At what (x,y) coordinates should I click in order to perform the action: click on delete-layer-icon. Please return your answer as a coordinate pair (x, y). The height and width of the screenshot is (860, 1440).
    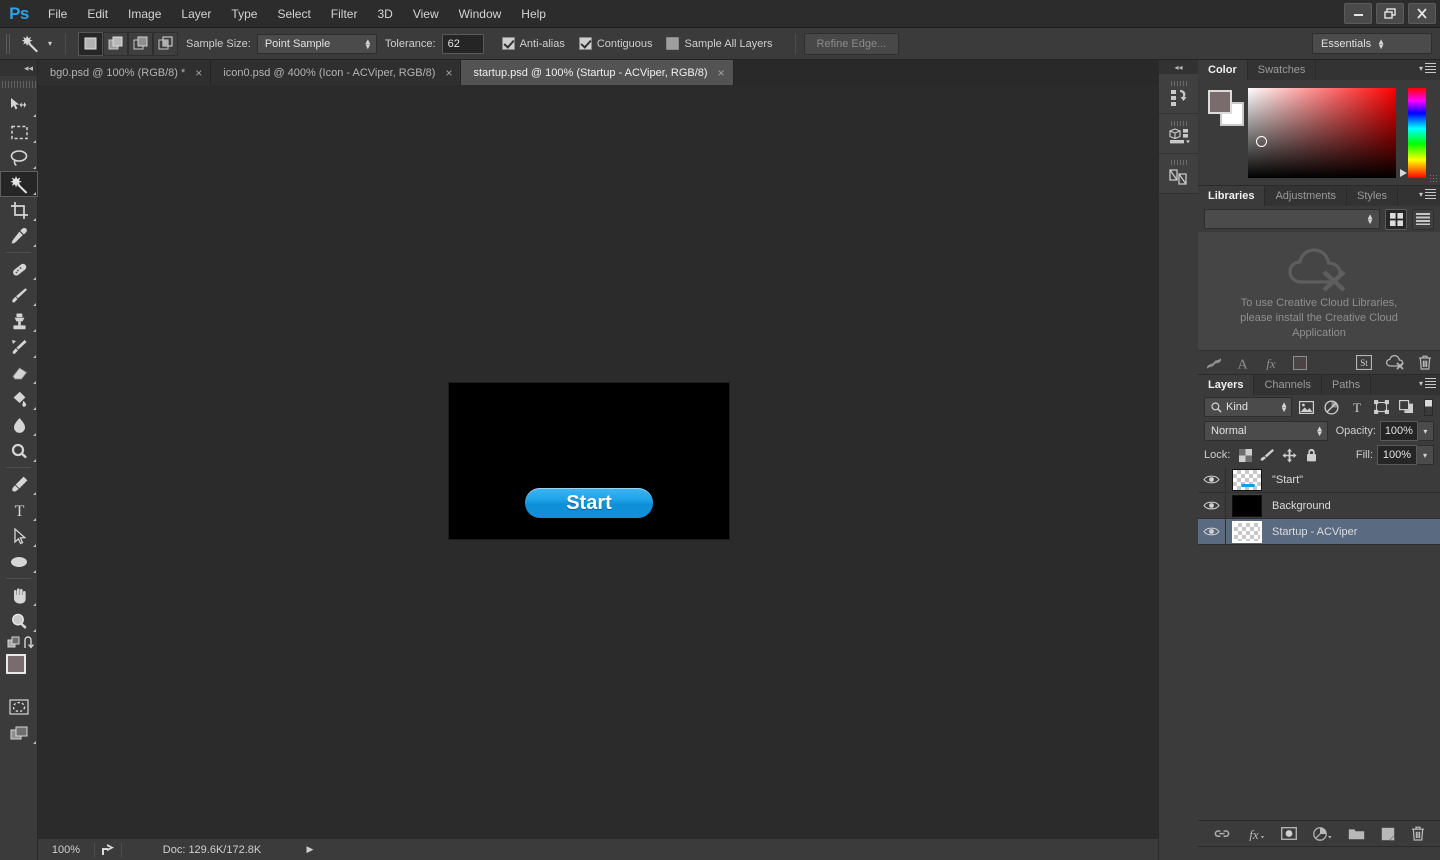
    Looking at the image, I should click on (1418, 833).